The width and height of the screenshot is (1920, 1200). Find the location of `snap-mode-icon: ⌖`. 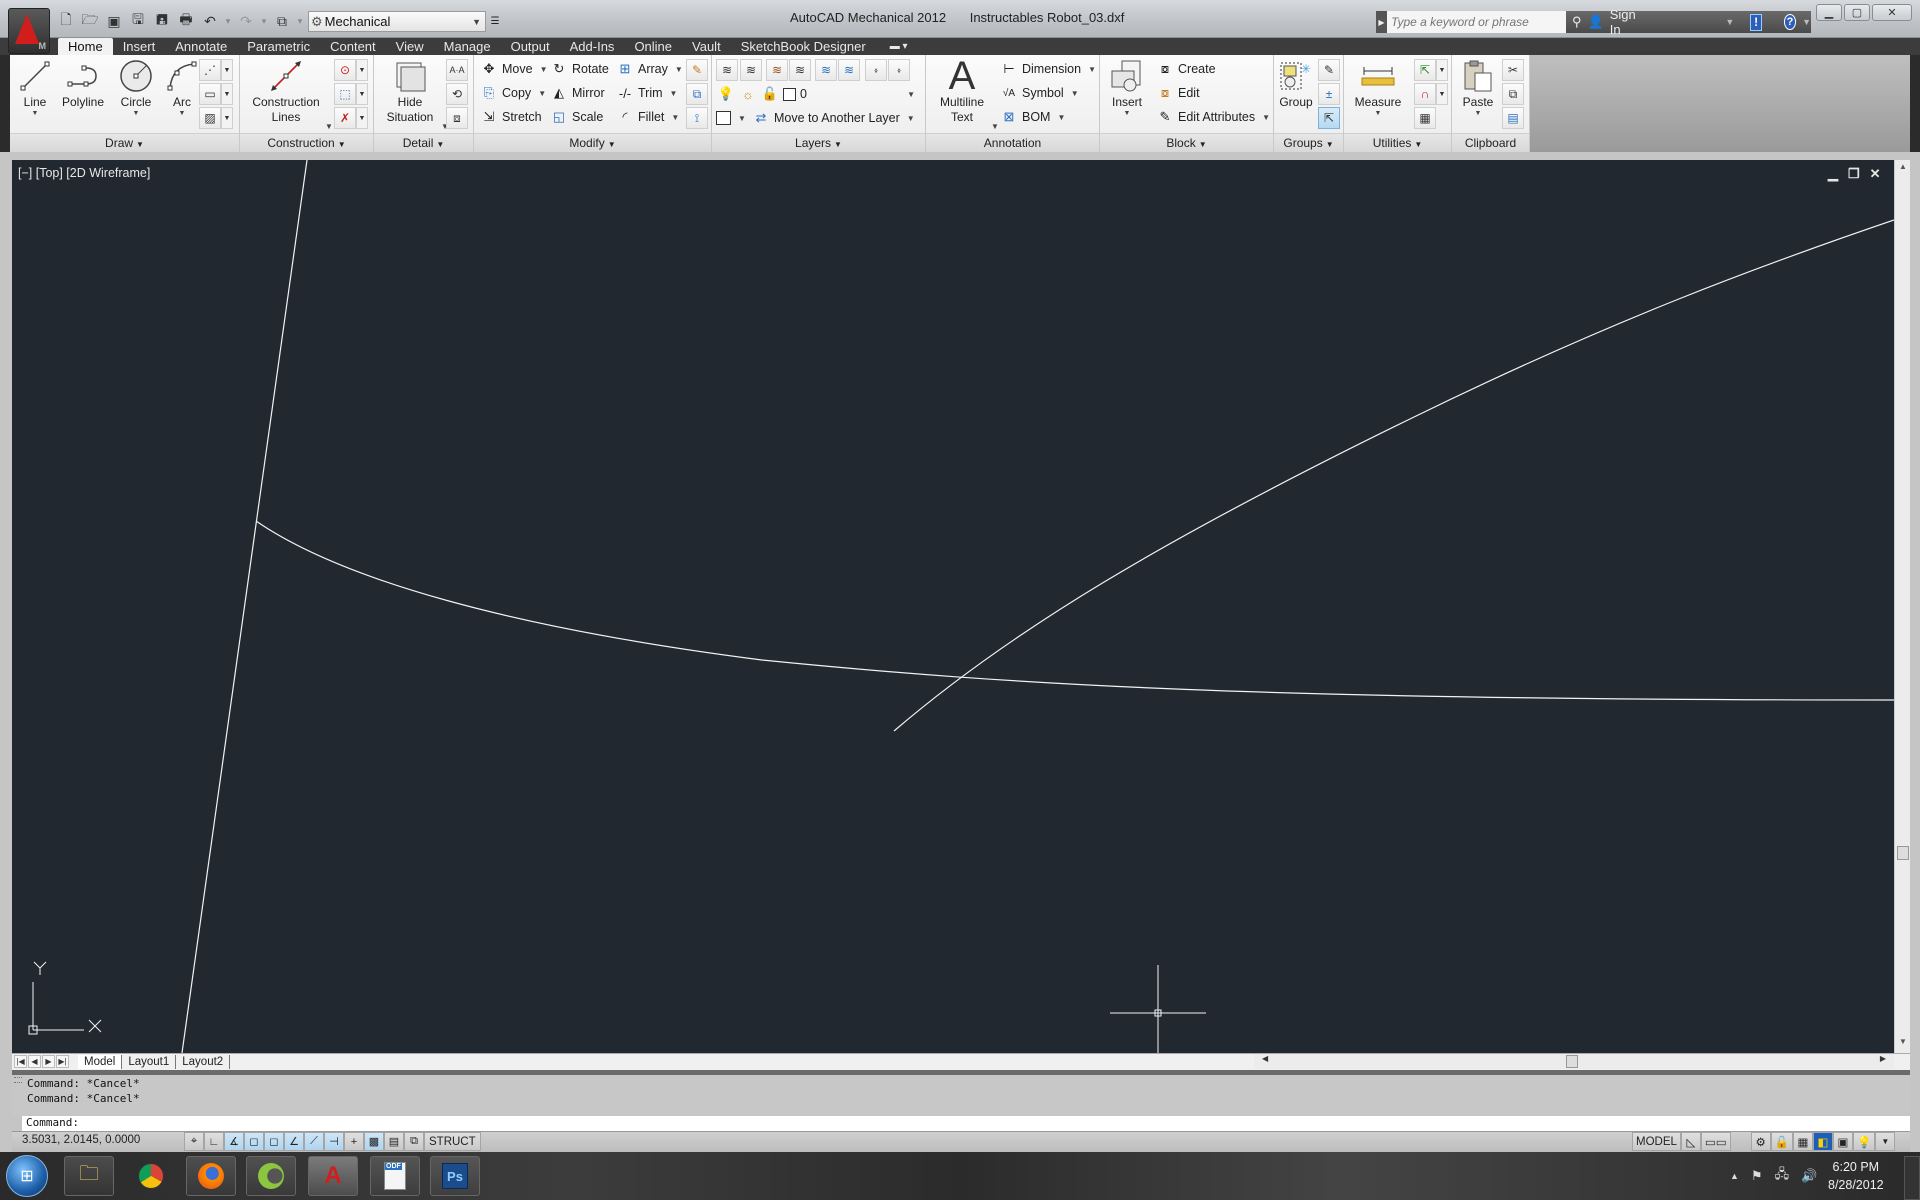

snap-mode-icon: ⌖ is located at coordinates (194, 1141).